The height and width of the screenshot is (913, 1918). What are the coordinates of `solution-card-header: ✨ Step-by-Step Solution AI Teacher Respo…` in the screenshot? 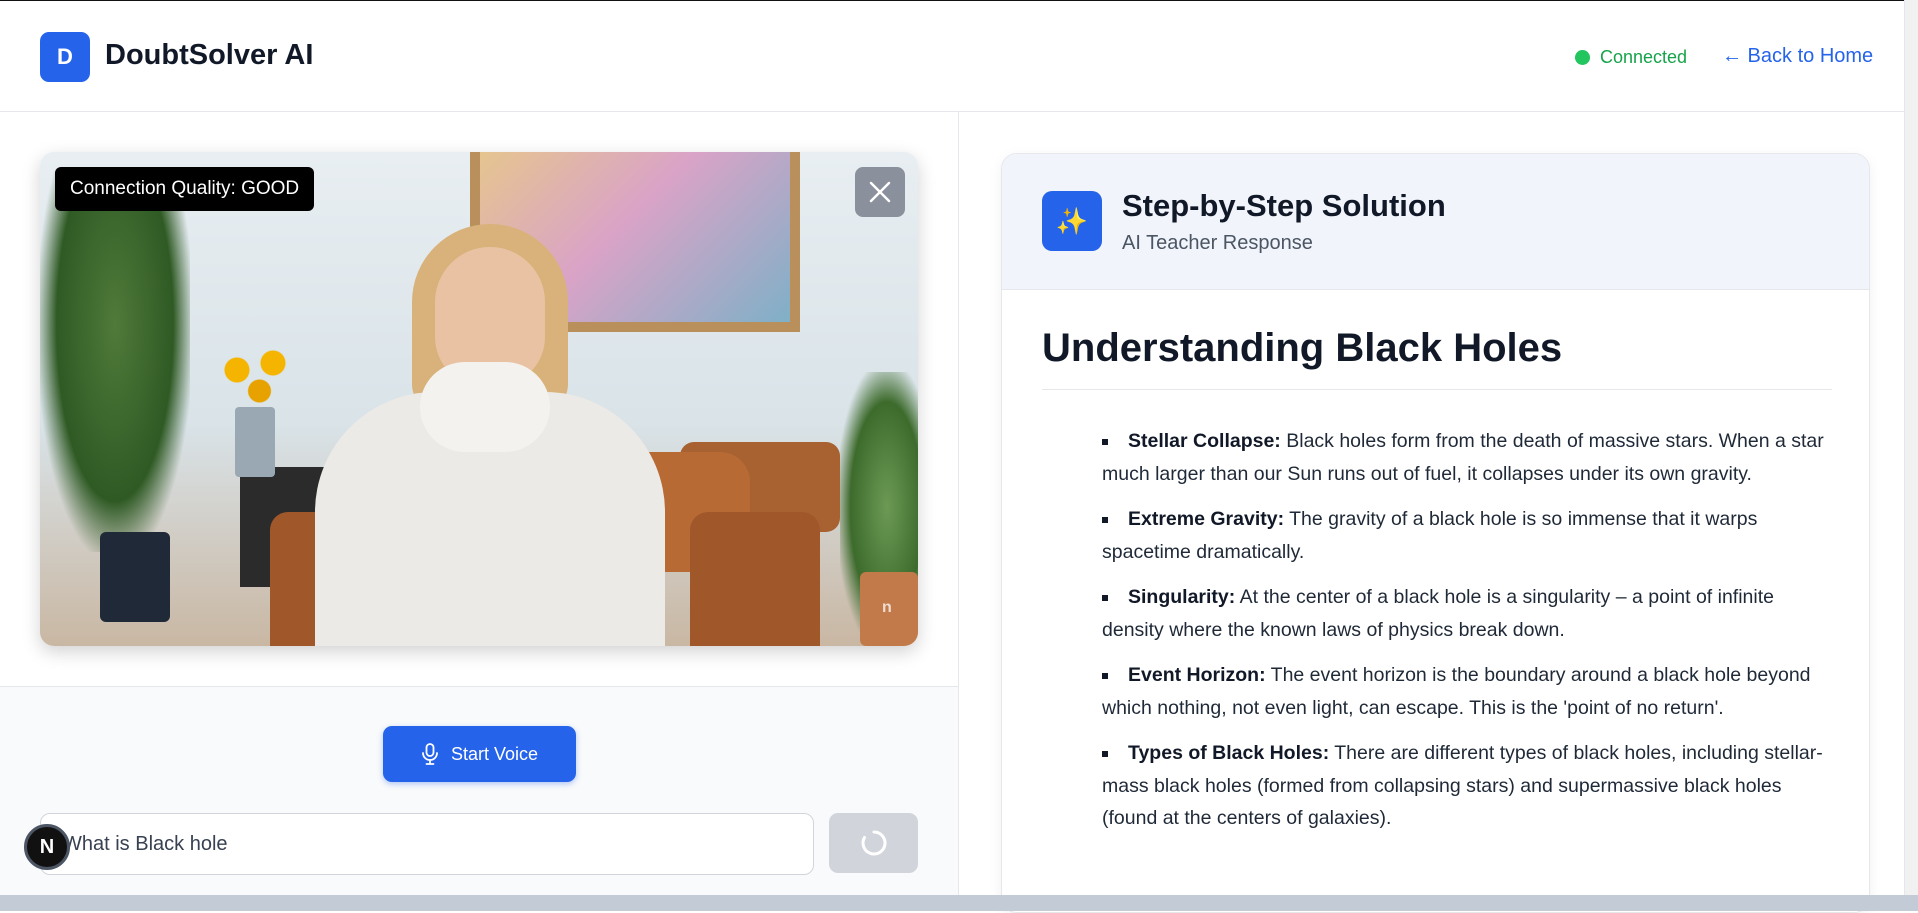 It's located at (1435, 222).